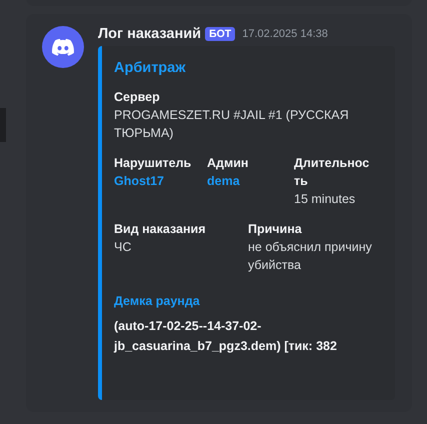 Image resolution: width=427 pixels, height=424 pixels. I want to click on field-name: Админ, so click(228, 163).